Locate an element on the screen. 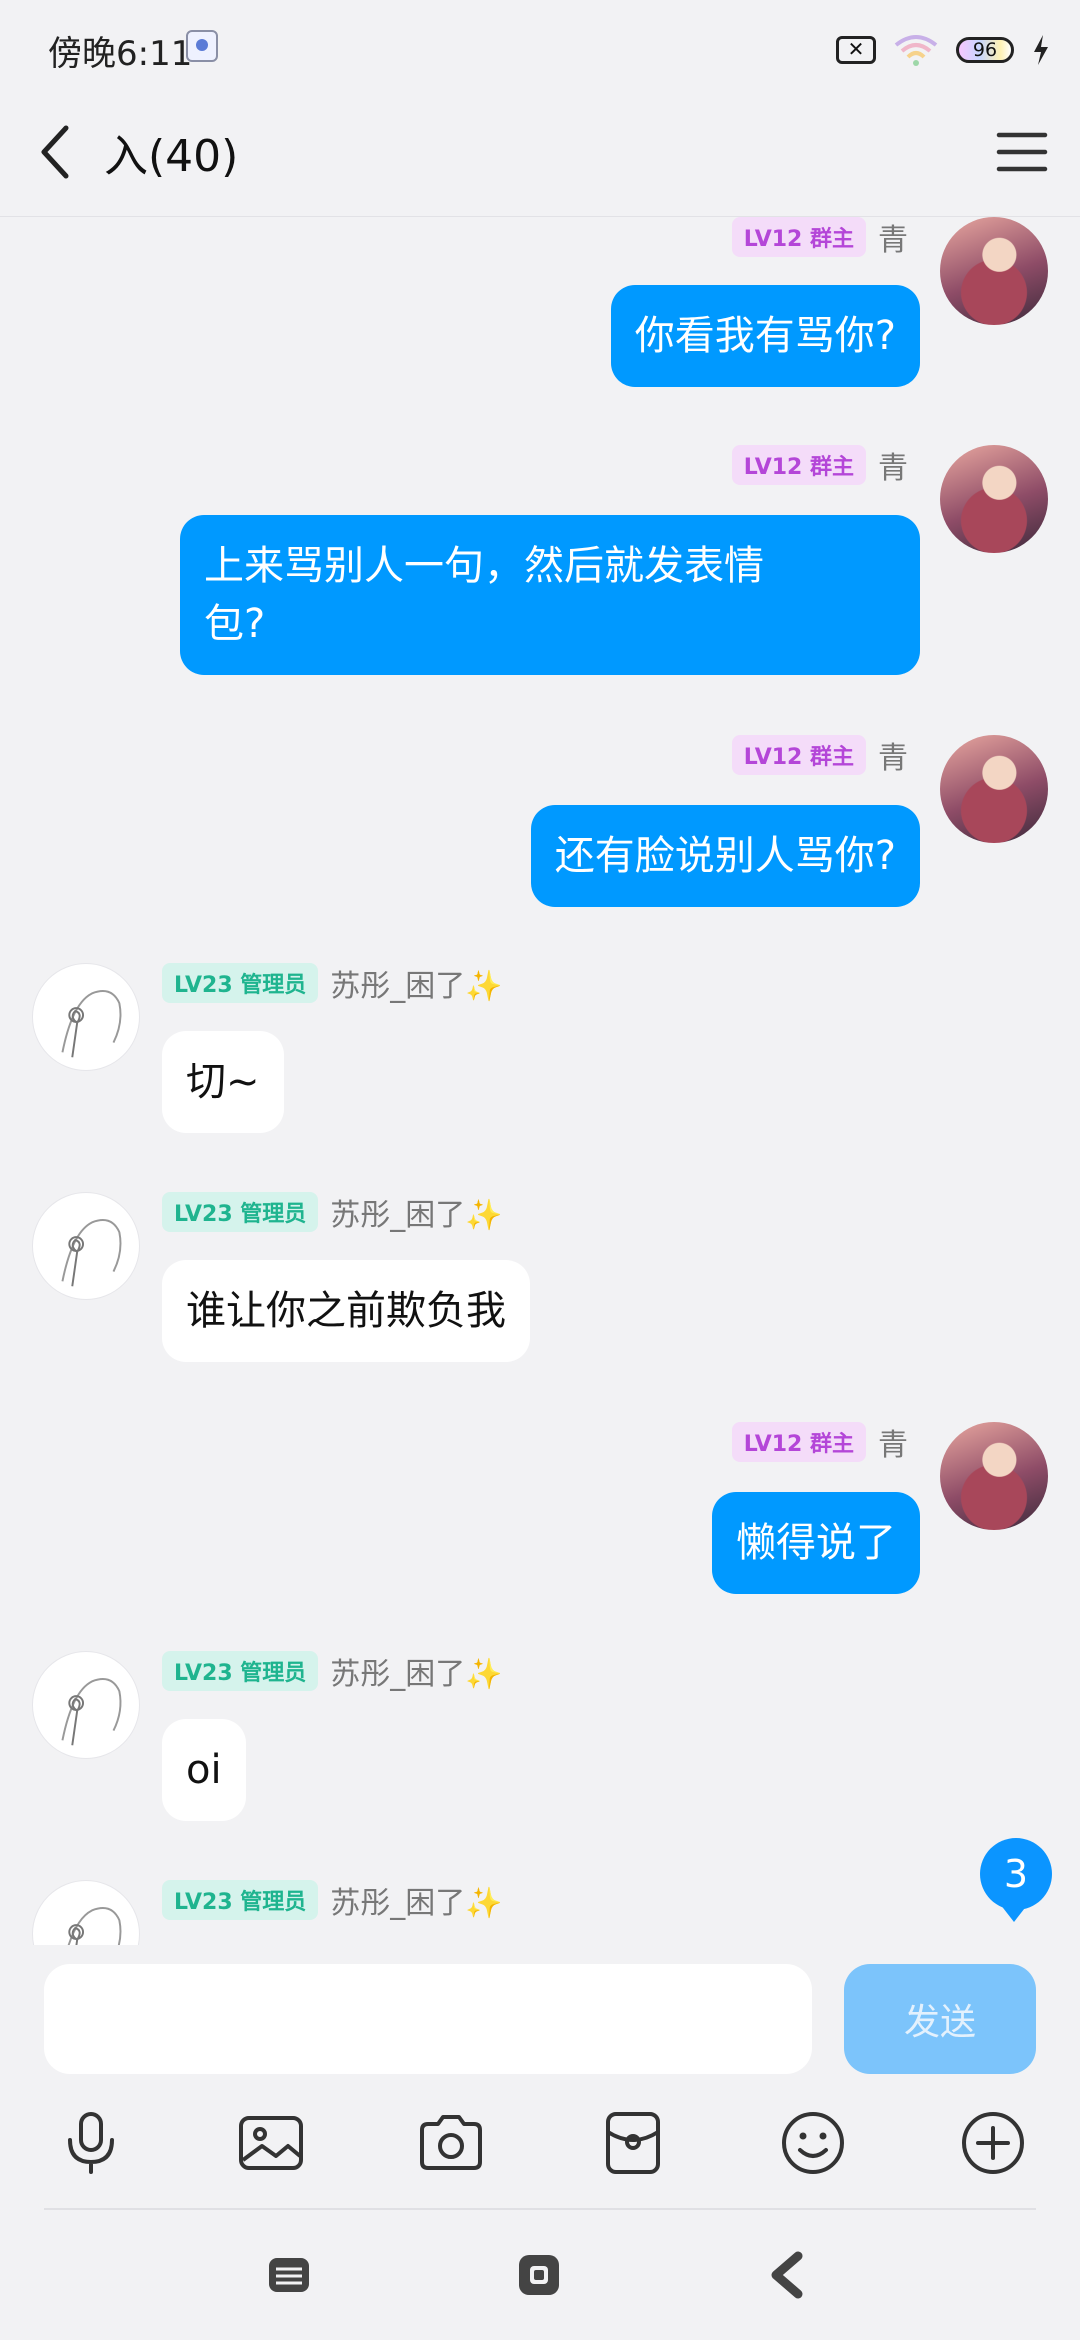 The image size is (1080, 2340). message-outgoing: LV12 群主 青 还有脸说别人骂你? is located at coordinates (540, 840).